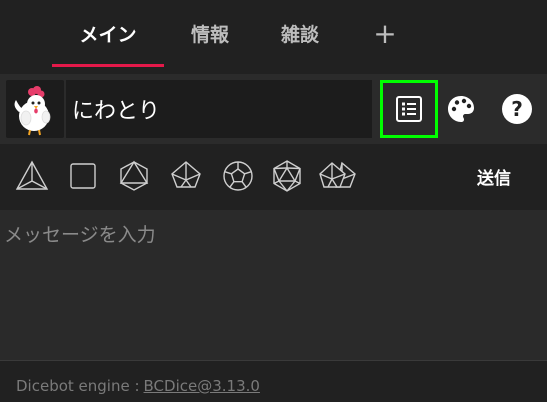 The image size is (547, 402). I want to click on d20-die-icon, so click(287, 176).